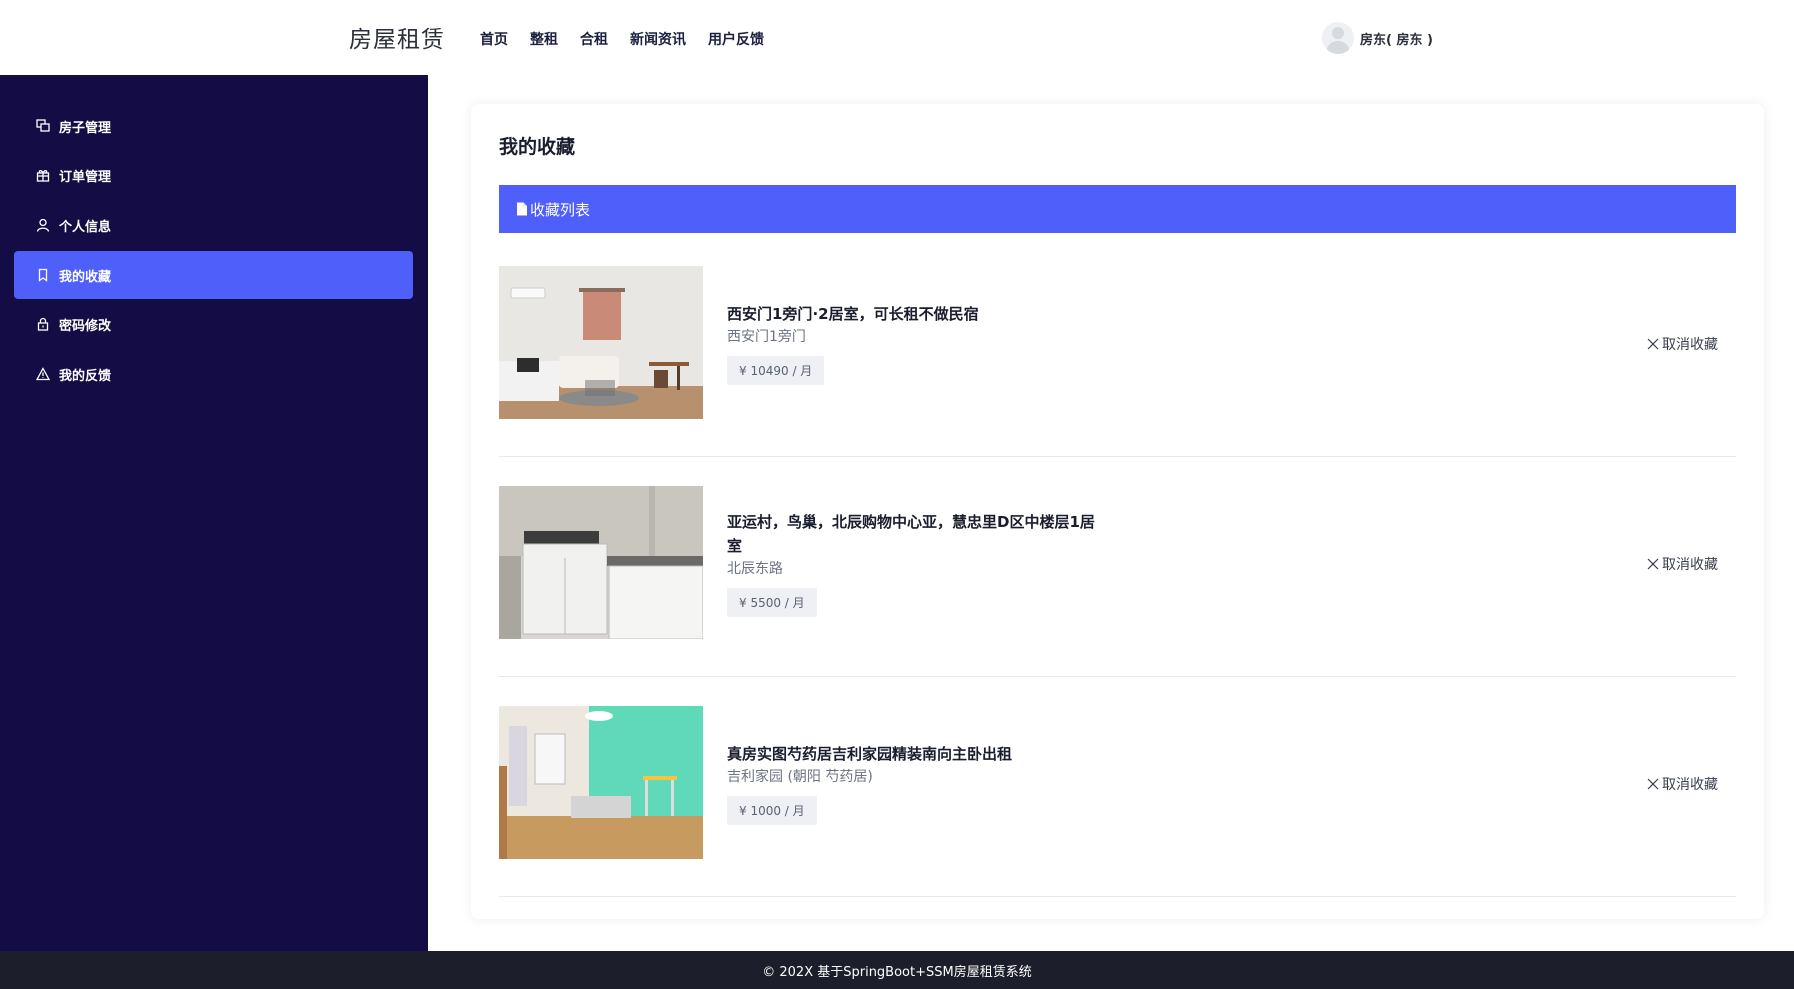 The image size is (1794, 989). What do you see at coordinates (766, 337) in the screenshot?
I see `house-address: 西安门1旁门` at bounding box center [766, 337].